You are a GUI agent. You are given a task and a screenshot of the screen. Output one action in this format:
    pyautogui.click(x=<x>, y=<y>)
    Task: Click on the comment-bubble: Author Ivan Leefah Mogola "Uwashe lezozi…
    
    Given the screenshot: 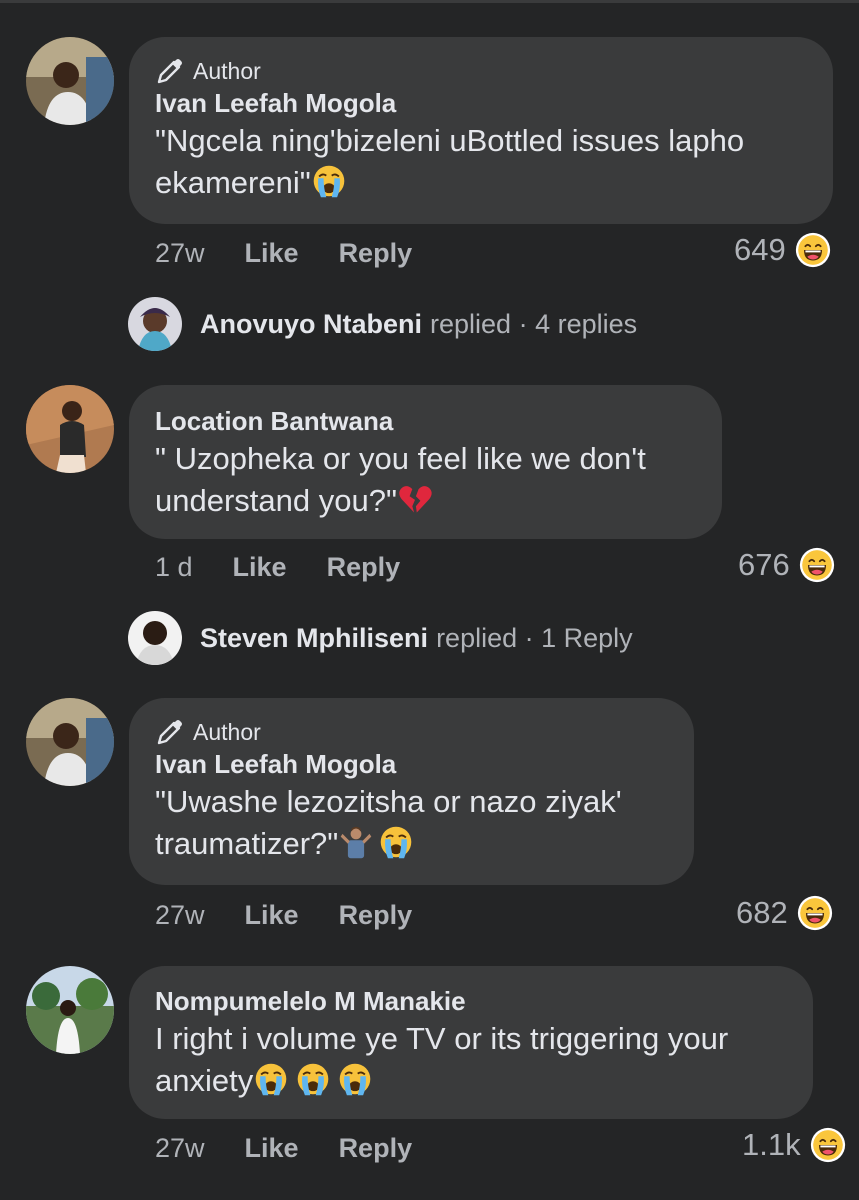 What is the action you would take?
    pyautogui.click(x=411, y=791)
    